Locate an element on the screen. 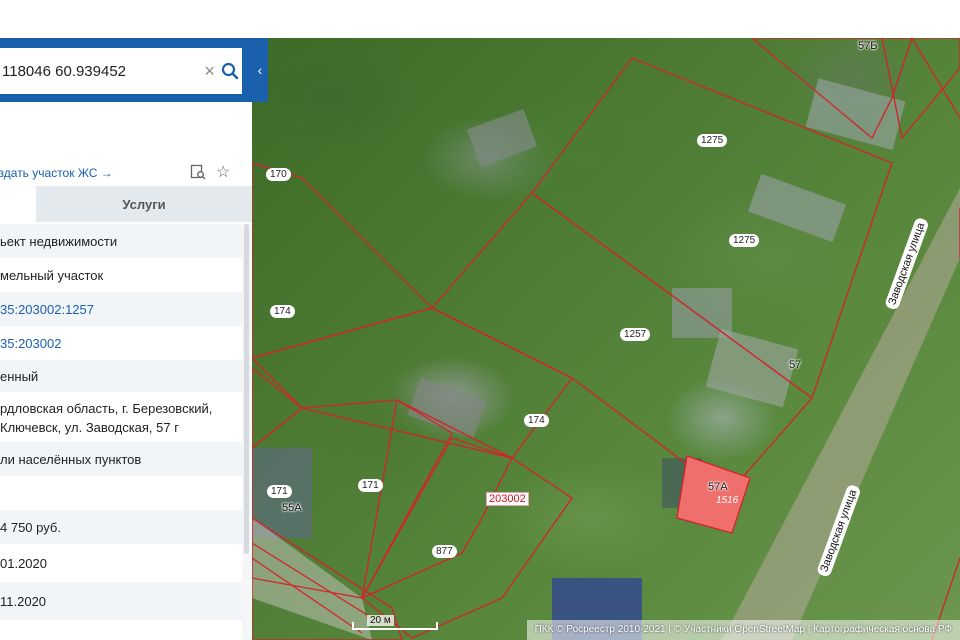 The image size is (960, 640). info-tabs: Услуги is located at coordinates (126, 204).